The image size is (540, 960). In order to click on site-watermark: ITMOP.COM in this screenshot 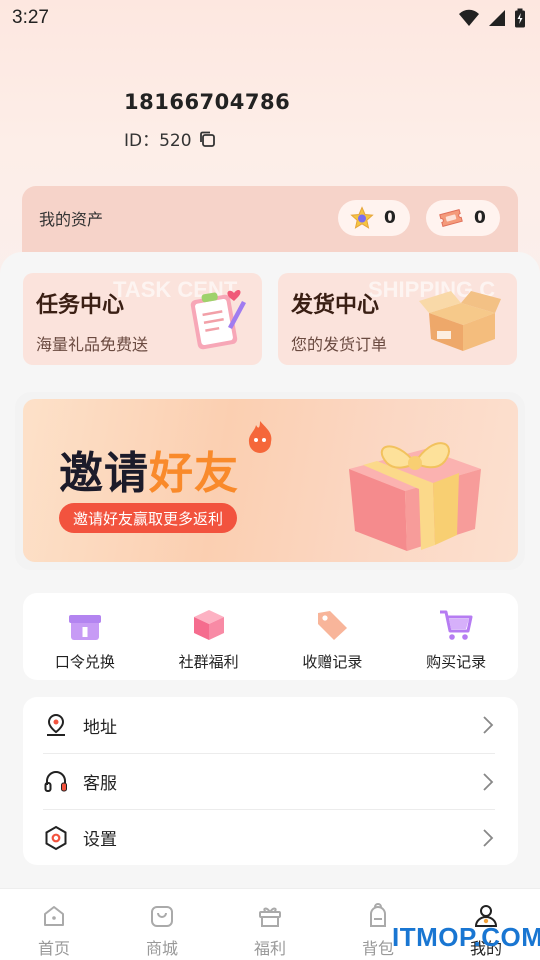, I will do `click(466, 937)`.